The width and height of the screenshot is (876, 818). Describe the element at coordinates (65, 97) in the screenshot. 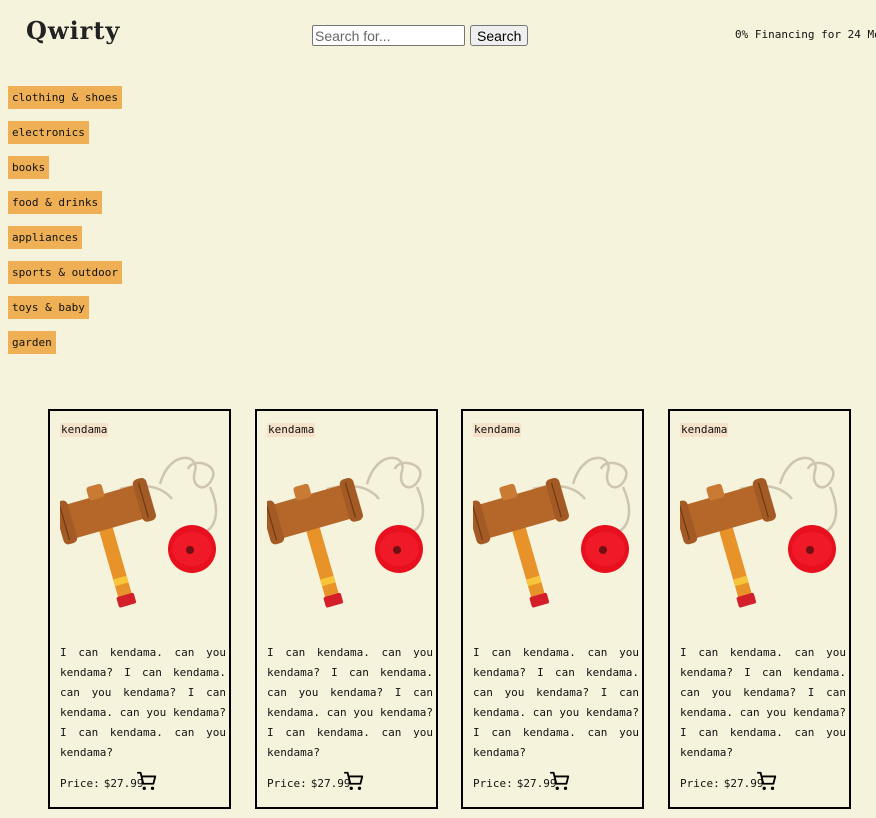

I see `category-clothing-shoes: clothing & shoes` at that location.